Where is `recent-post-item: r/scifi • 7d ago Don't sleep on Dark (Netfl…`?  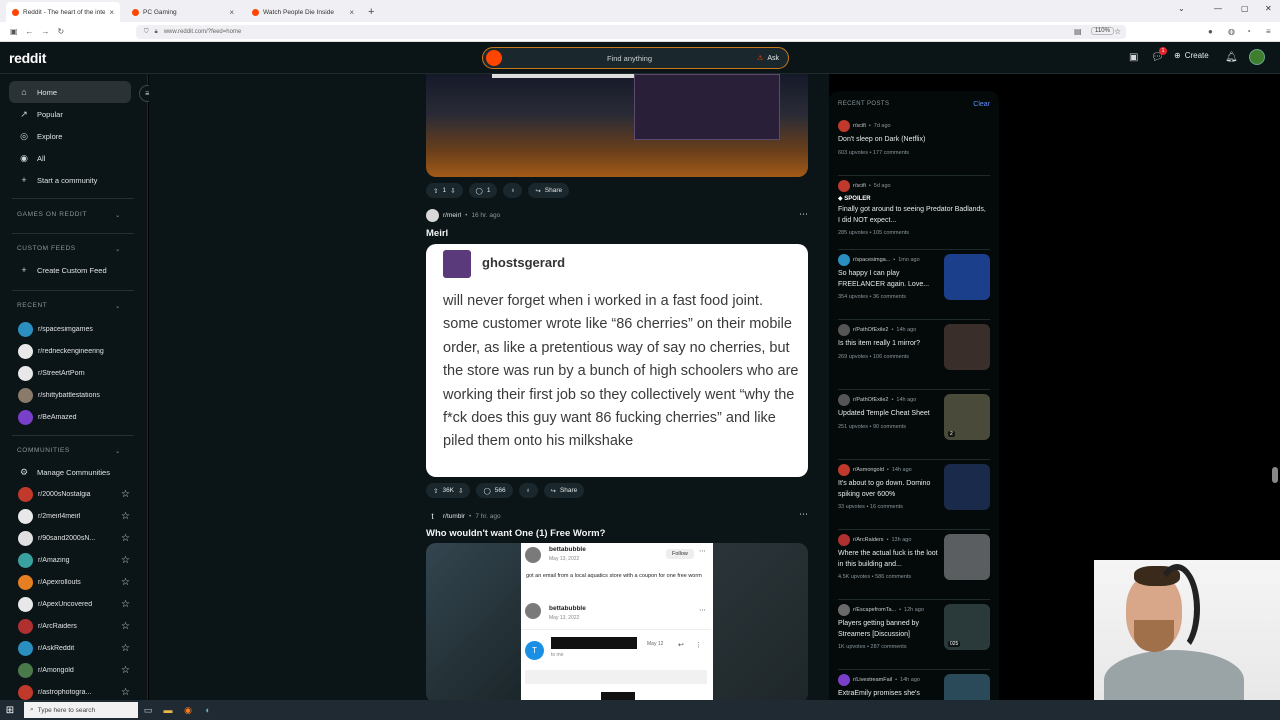
recent-post-item: r/scifi • 7d ago Don't sleep on Dark (Netfl… is located at coordinates (914, 138).